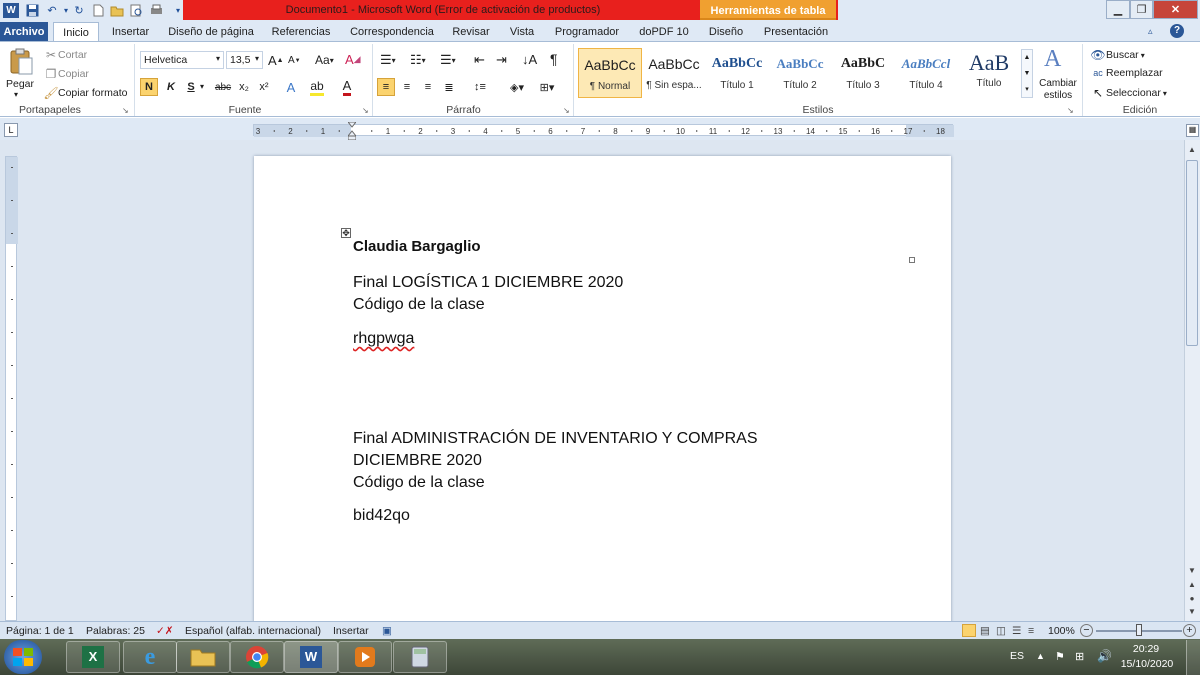 Image resolution: width=1200 pixels, height=675 pixels. I want to click on tab-referencias: Referencias, so click(301, 32).